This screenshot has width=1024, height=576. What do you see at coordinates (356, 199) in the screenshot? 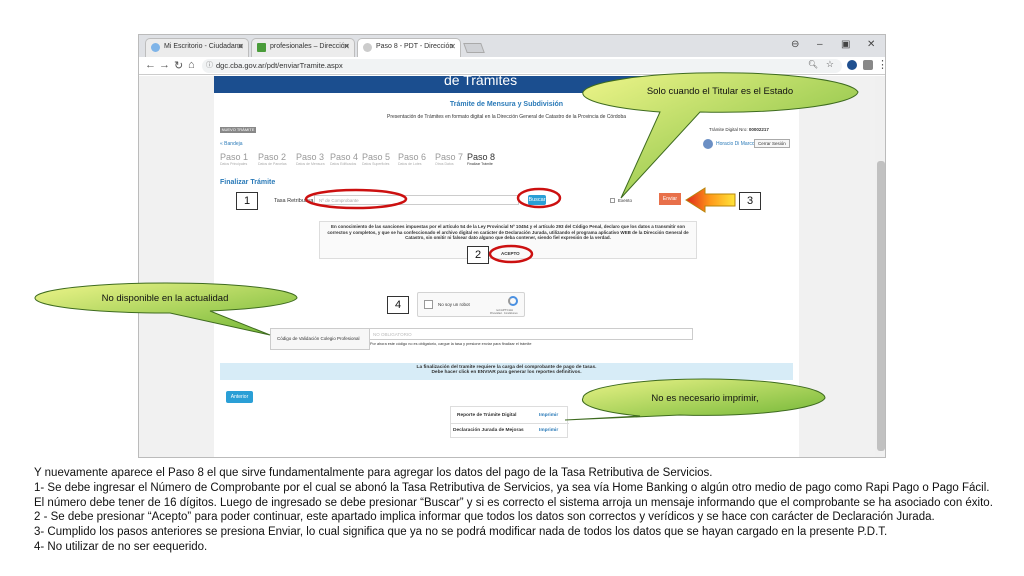
I see `highlight-comprobante` at bounding box center [356, 199].